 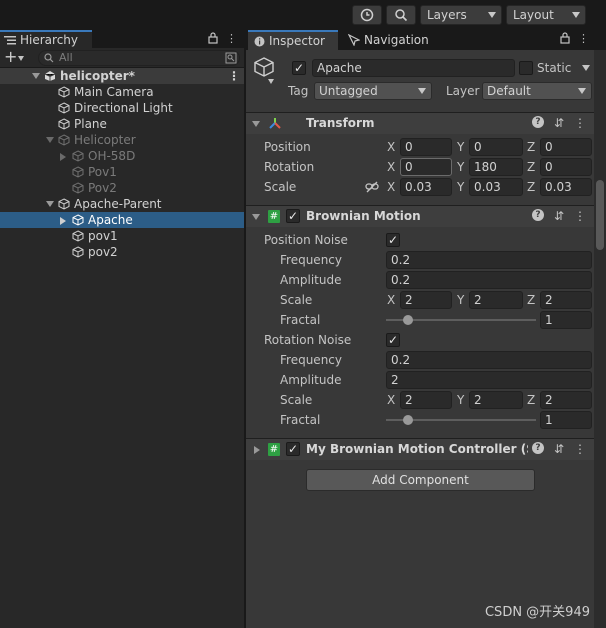 I want to click on inspector-scroll-thumb, so click(x=600, y=215).